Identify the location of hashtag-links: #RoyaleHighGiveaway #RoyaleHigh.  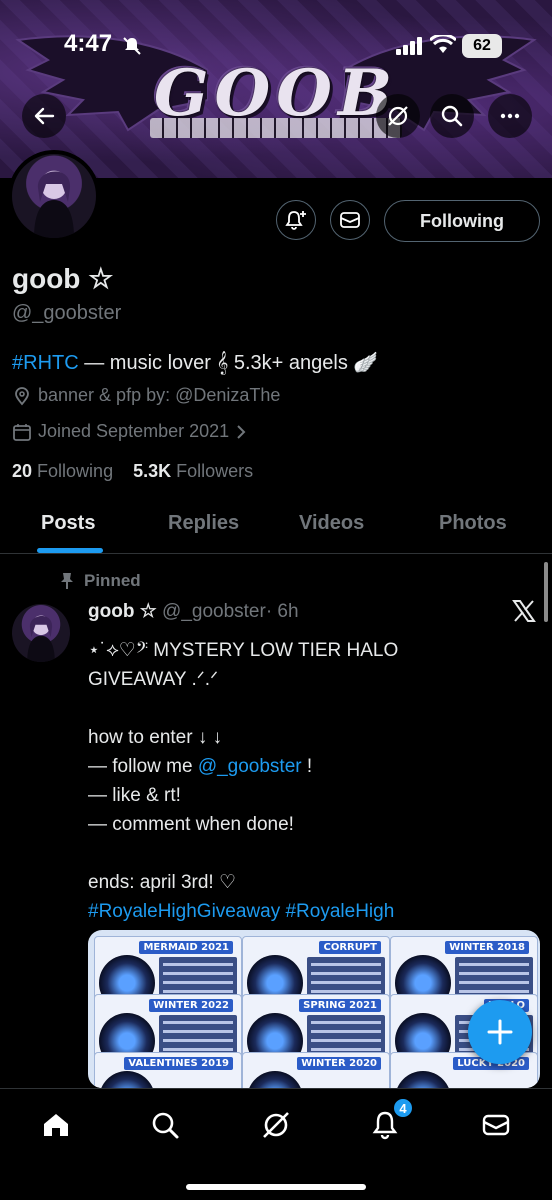
(308, 911).